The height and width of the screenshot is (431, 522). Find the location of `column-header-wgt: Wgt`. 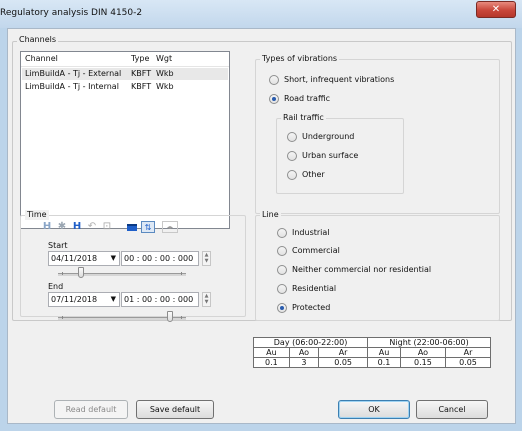

column-header-wgt: Wgt is located at coordinates (164, 59).